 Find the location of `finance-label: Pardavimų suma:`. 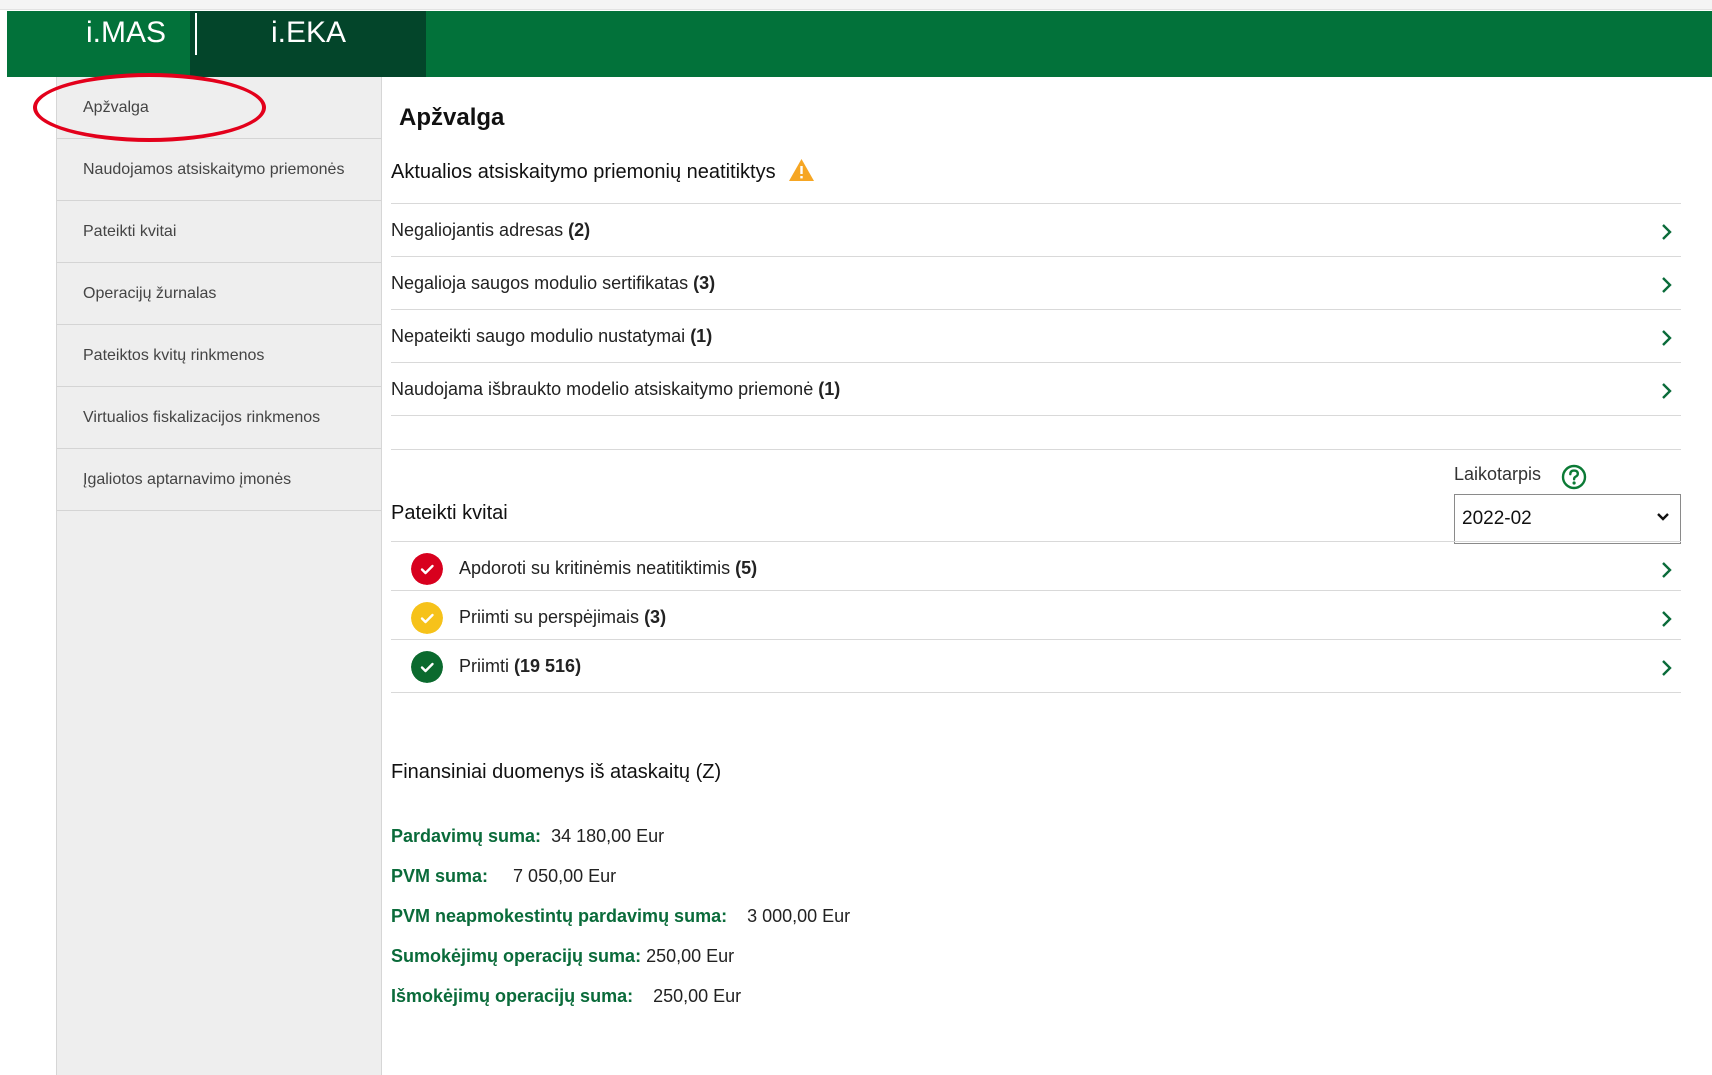

finance-label: Pardavimų suma: is located at coordinates (466, 836).